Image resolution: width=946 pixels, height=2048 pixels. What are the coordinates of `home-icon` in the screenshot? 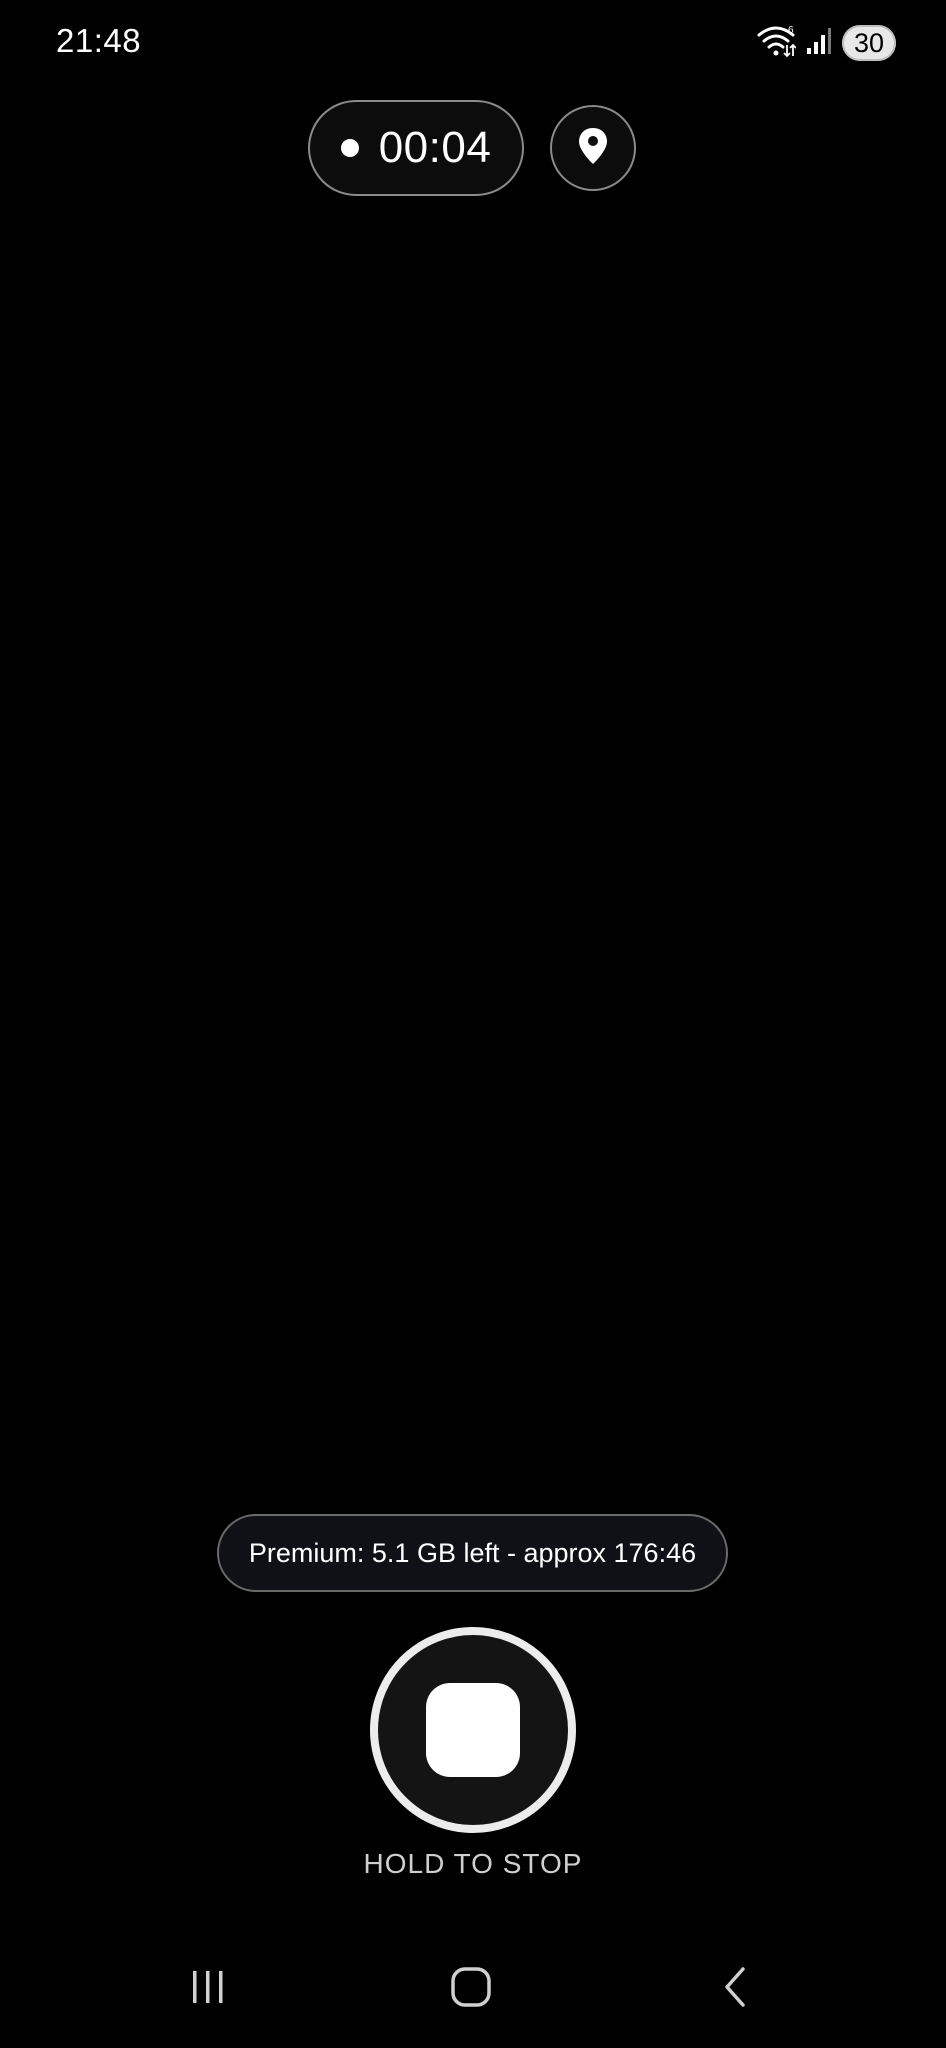 It's located at (471, 1989).